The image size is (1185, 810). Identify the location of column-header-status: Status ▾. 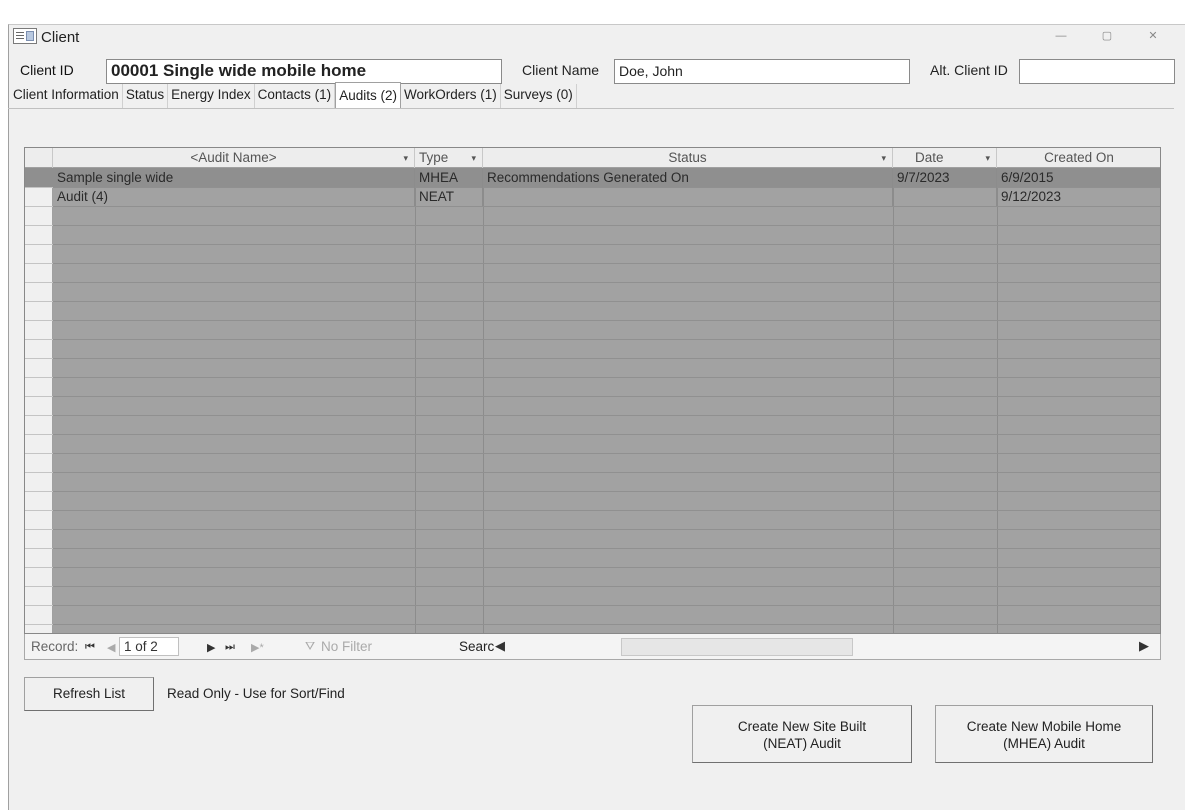
(688, 158).